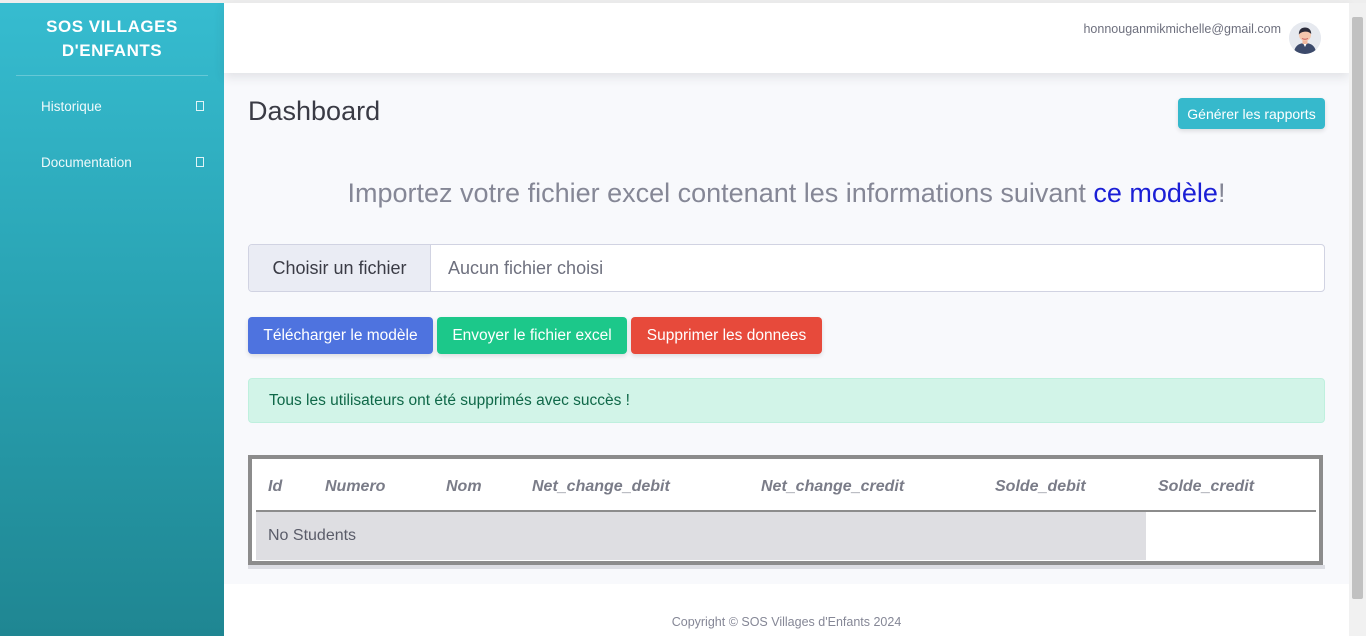 This screenshot has height=636, width=1366. I want to click on sidebar-item-documentation: Documentation, so click(112, 162).